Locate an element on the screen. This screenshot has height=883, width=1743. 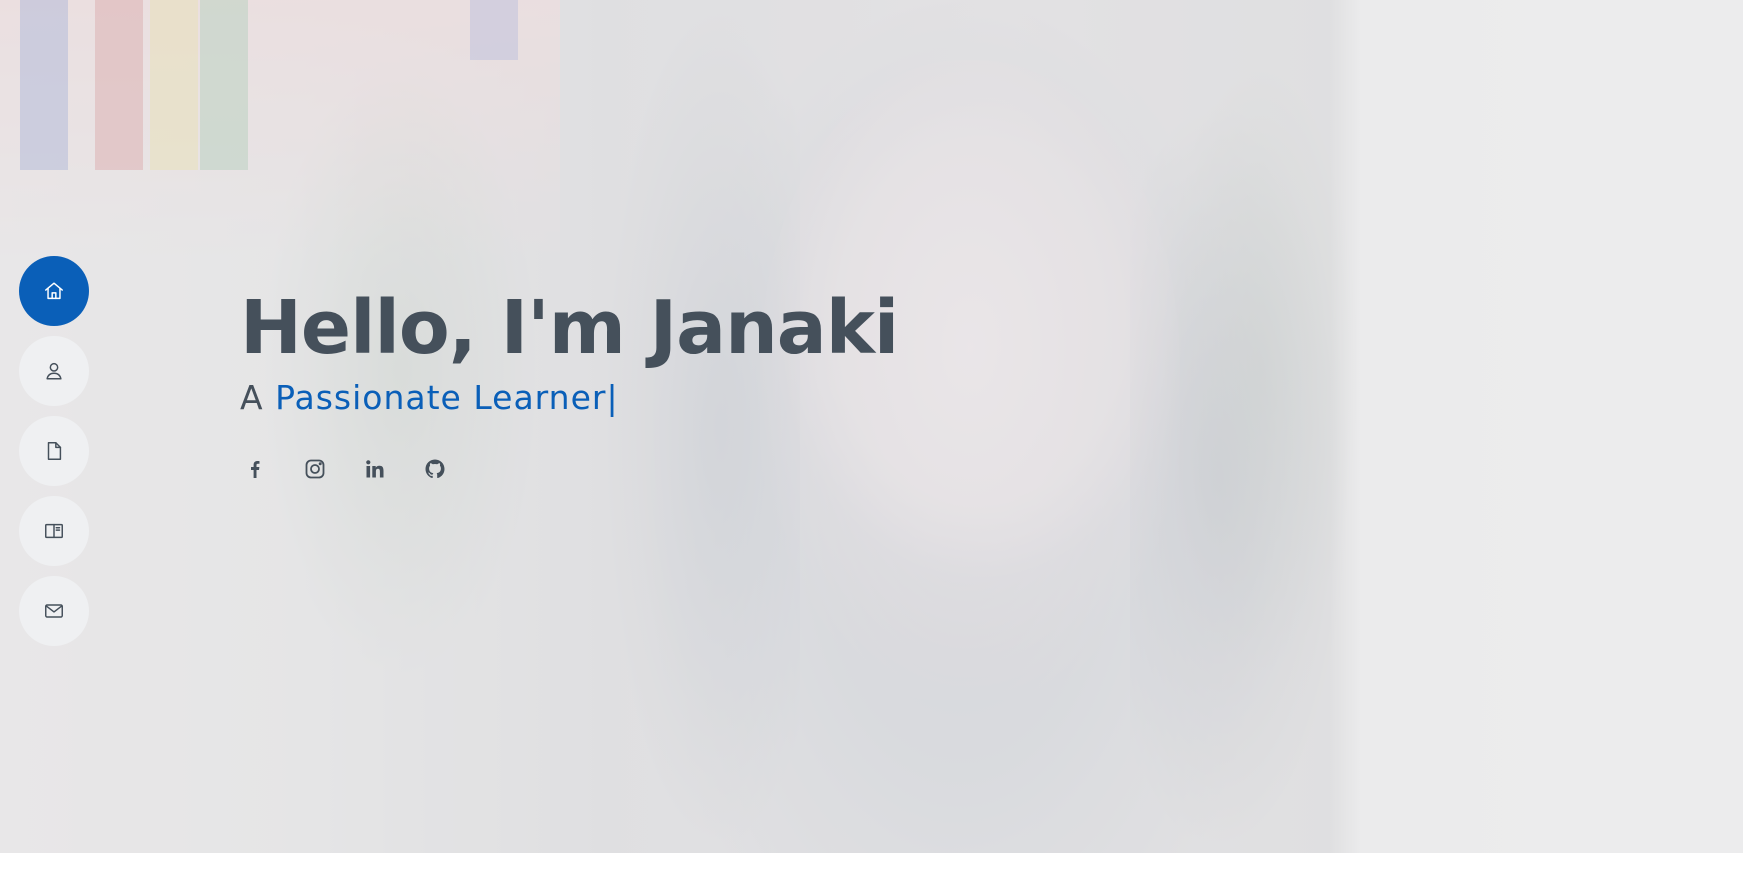
linkedin-link is located at coordinates (375, 469).